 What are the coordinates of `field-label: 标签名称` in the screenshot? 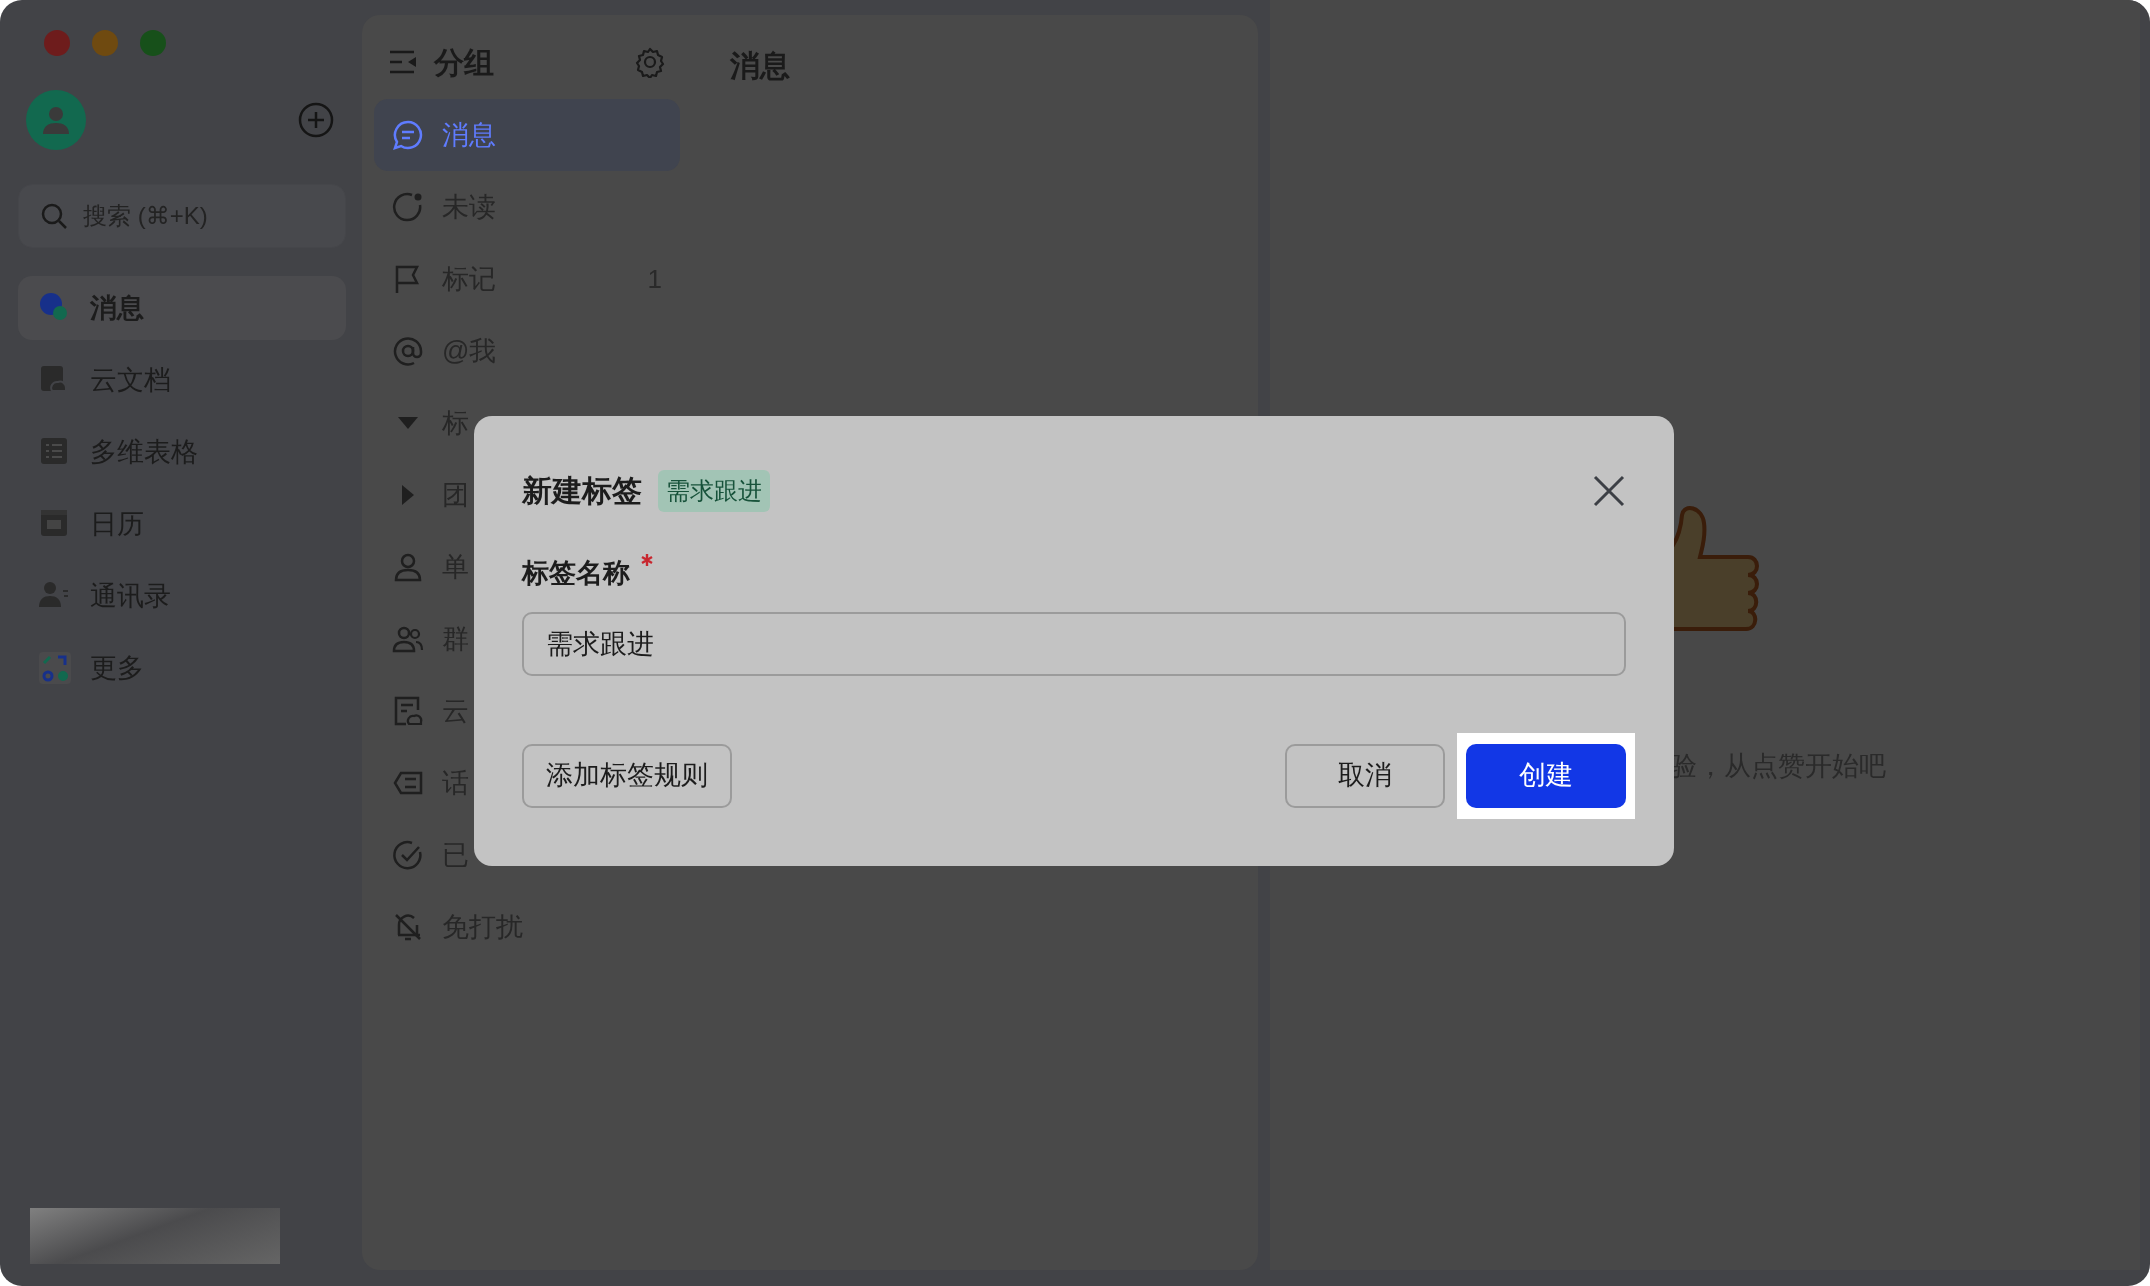 It's located at (576, 573).